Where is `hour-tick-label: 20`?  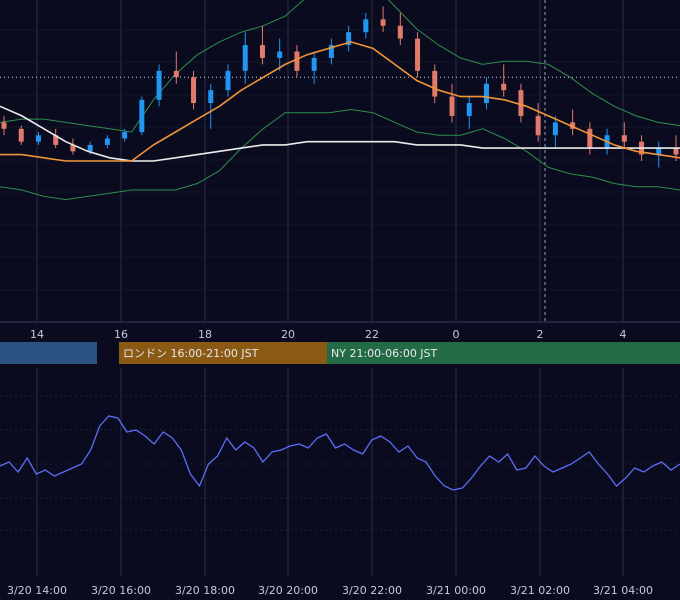
hour-tick-label: 20 is located at coordinates (288, 334).